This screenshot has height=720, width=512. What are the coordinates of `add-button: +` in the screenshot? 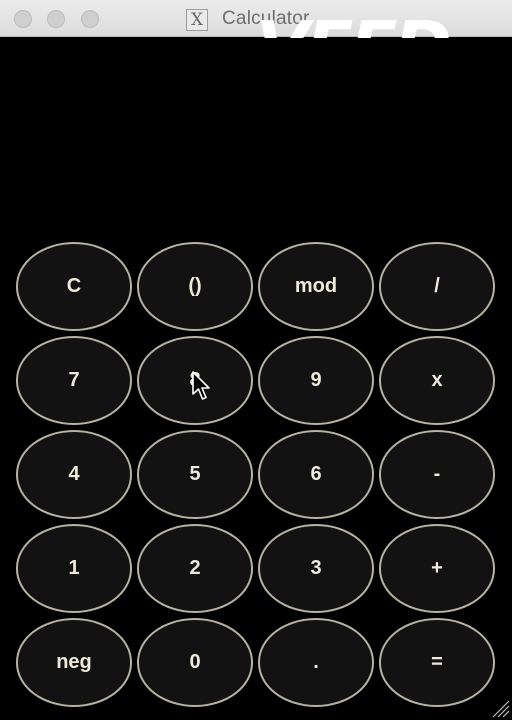 It's located at (437, 568).